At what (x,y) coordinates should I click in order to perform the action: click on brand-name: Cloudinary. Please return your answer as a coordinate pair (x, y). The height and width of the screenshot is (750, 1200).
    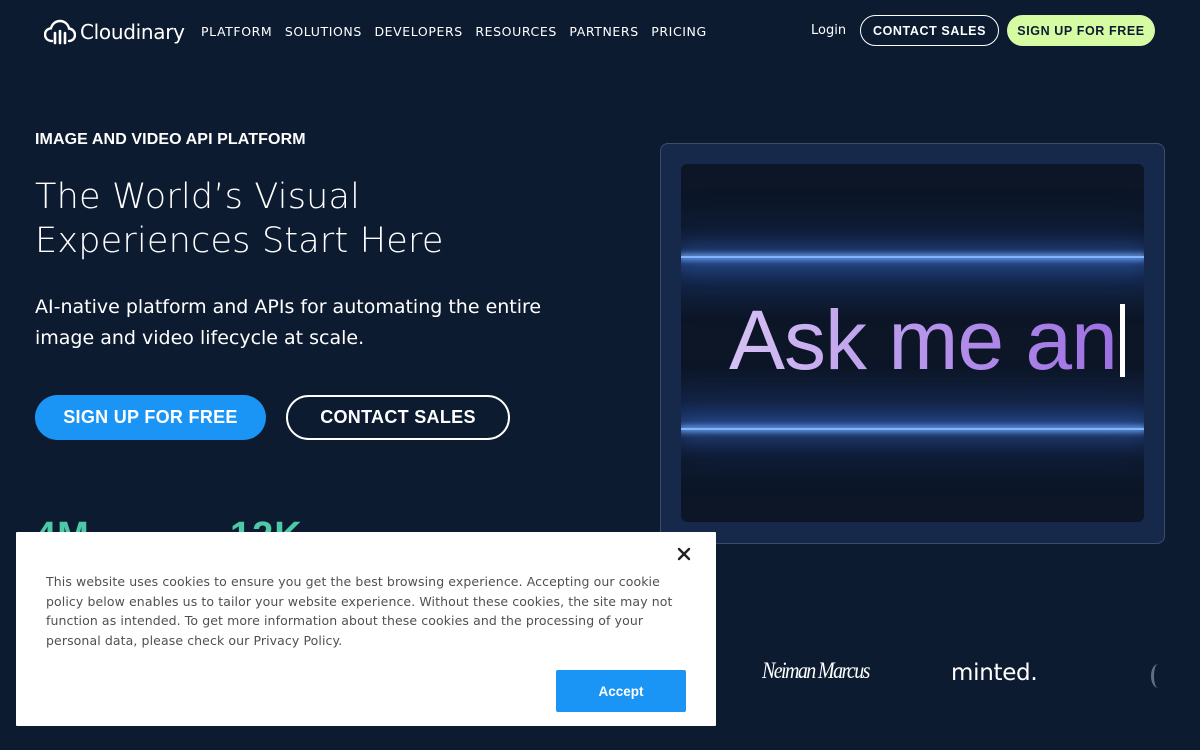
    Looking at the image, I should click on (132, 32).